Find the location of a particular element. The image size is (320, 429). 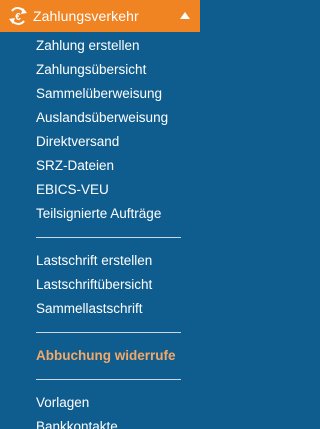

menu-item-zahlung-erstellen: Zahlung erstellen is located at coordinates (100, 46).